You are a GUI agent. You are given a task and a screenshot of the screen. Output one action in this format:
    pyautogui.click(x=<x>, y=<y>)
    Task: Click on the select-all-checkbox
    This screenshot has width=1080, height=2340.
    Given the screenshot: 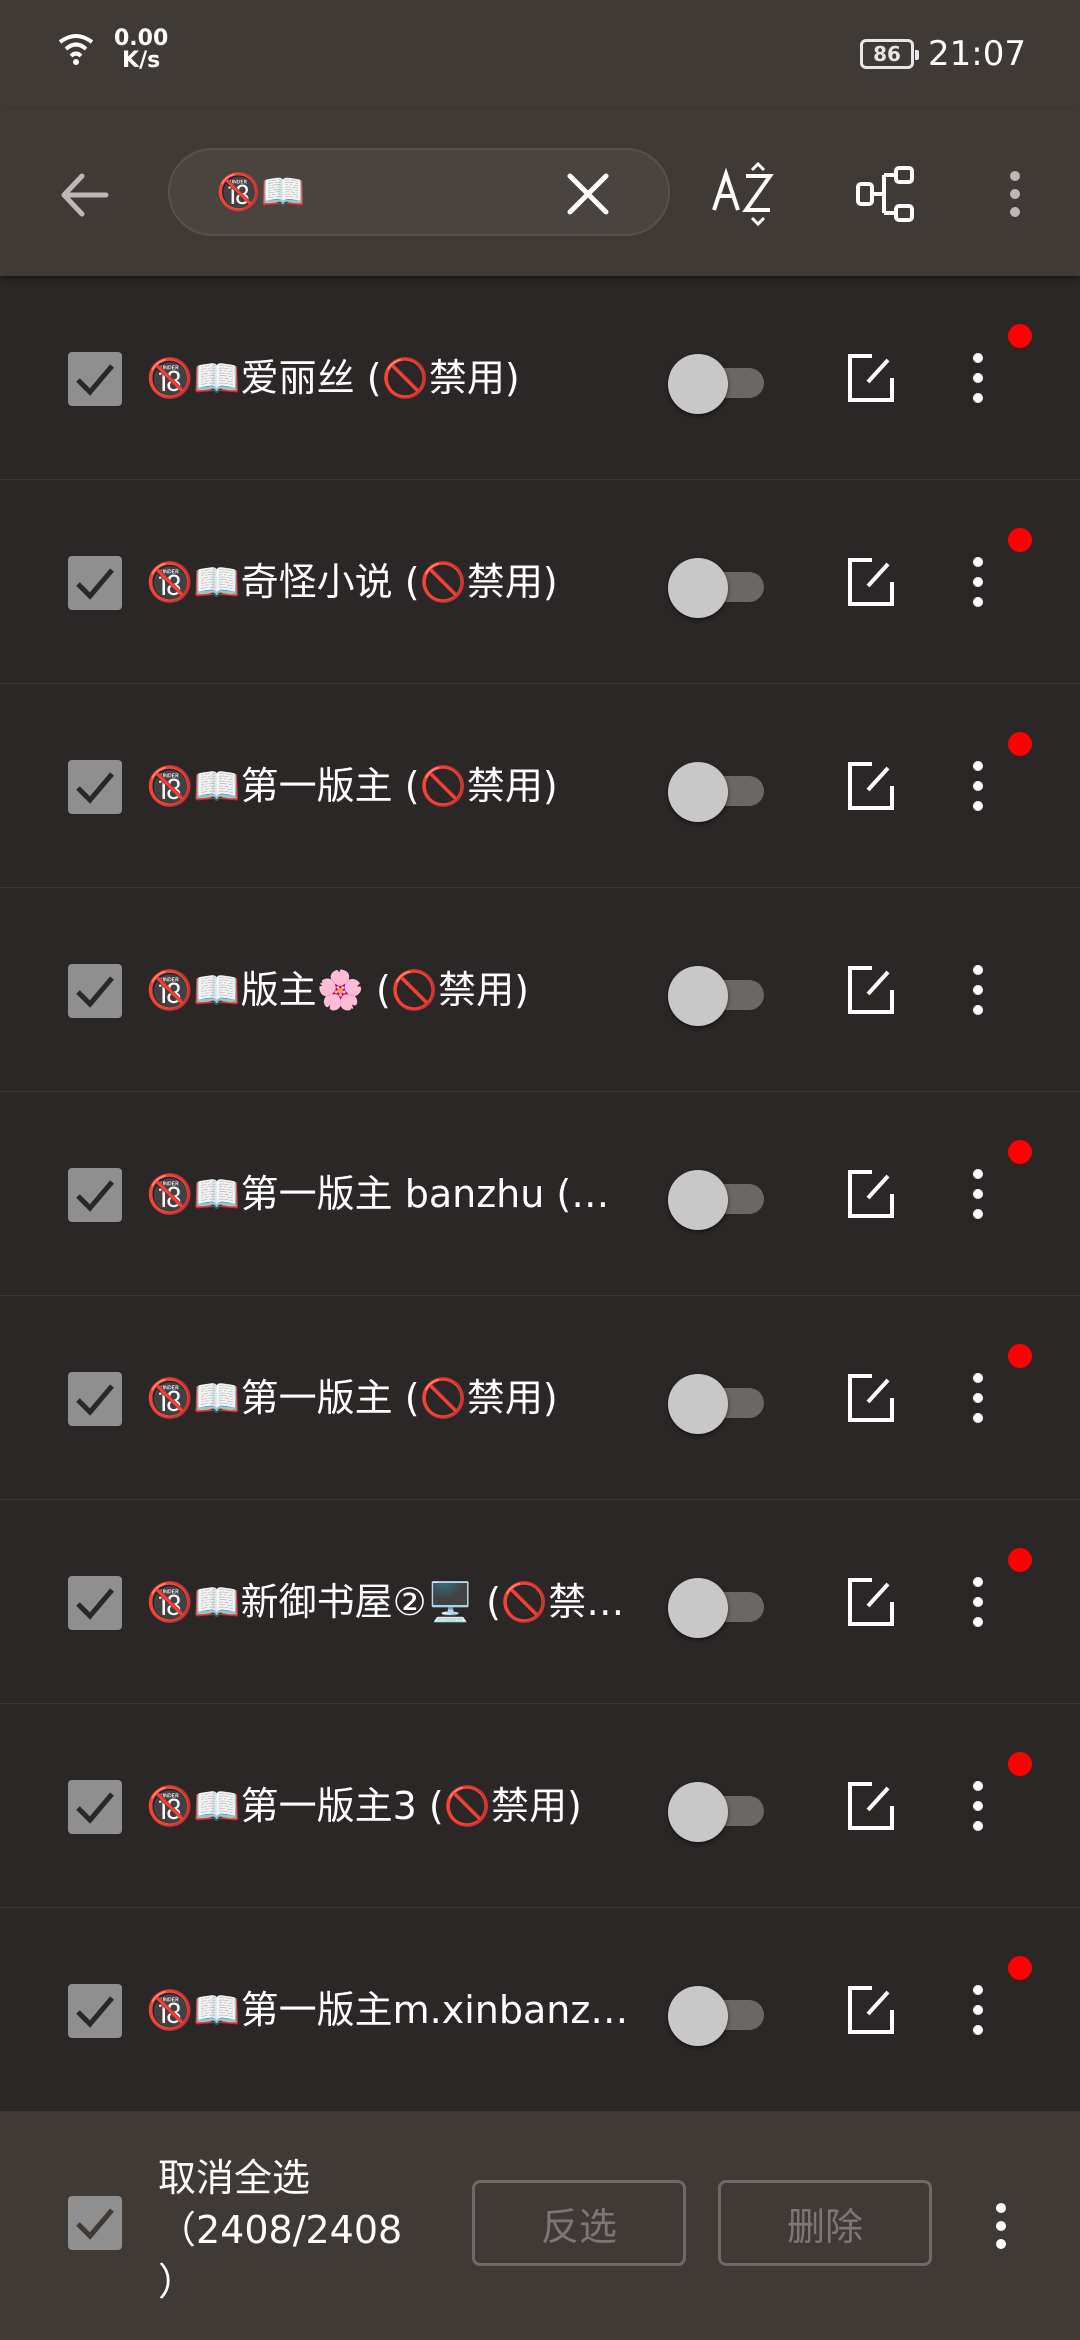 What is the action you would take?
    pyautogui.click(x=95, y=2223)
    